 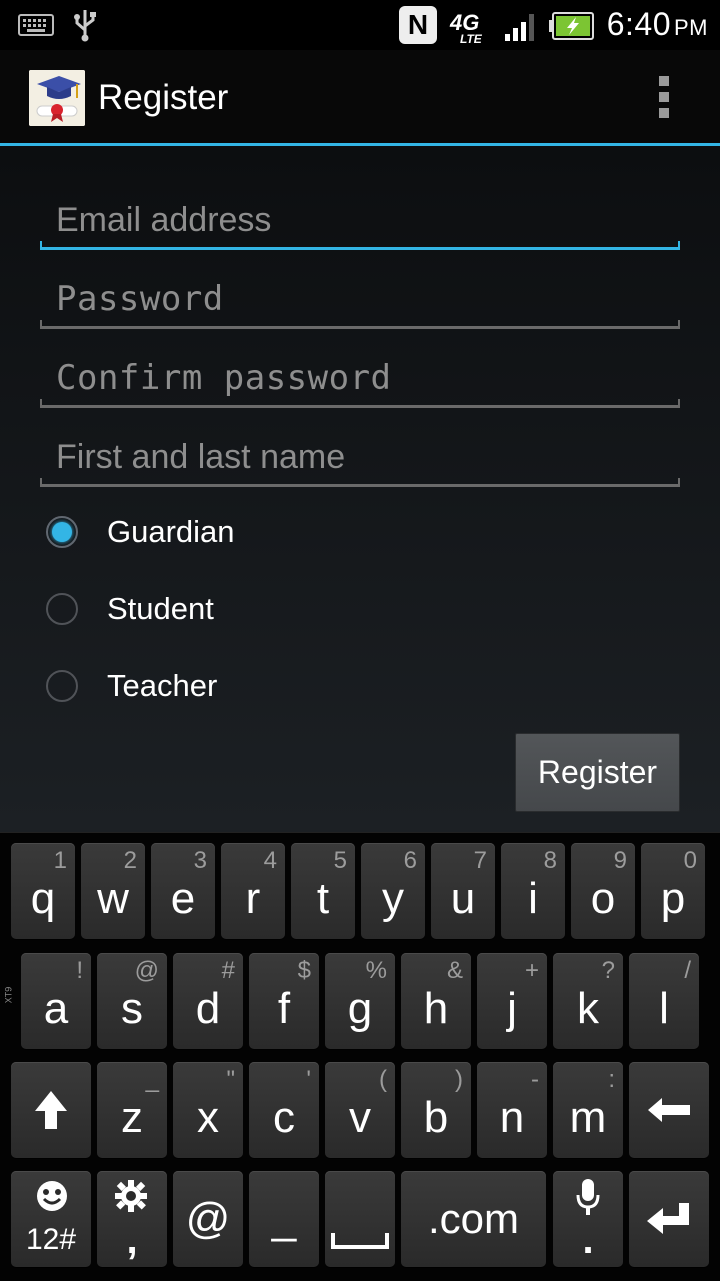 What do you see at coordinates (463, 891) in the screenshot?
I see `key-u: 7u` at bounding box center [463, 891].